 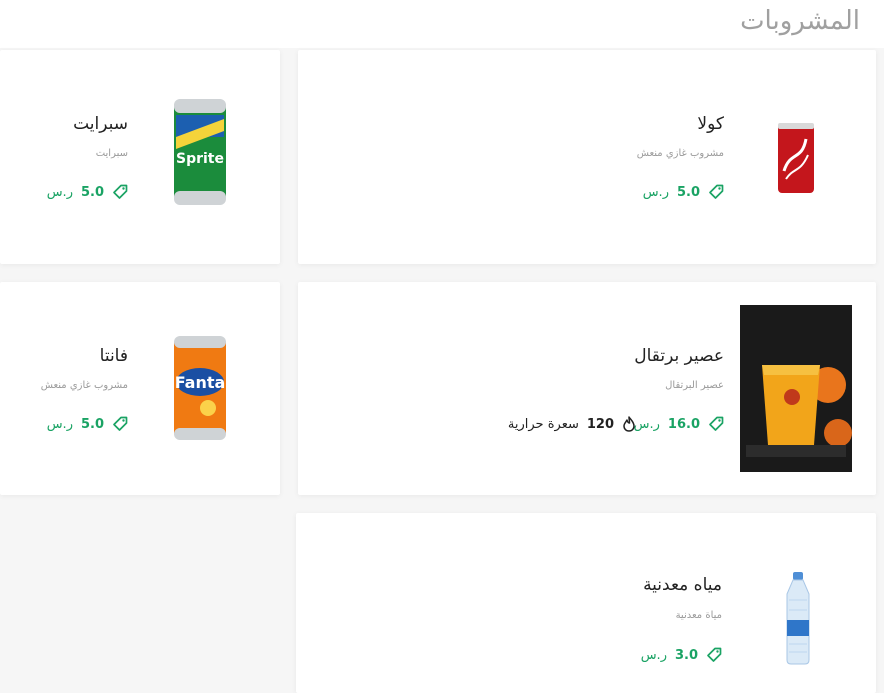 I want to click on sprite-can-image: Sprite, so click(x=200, y=152).